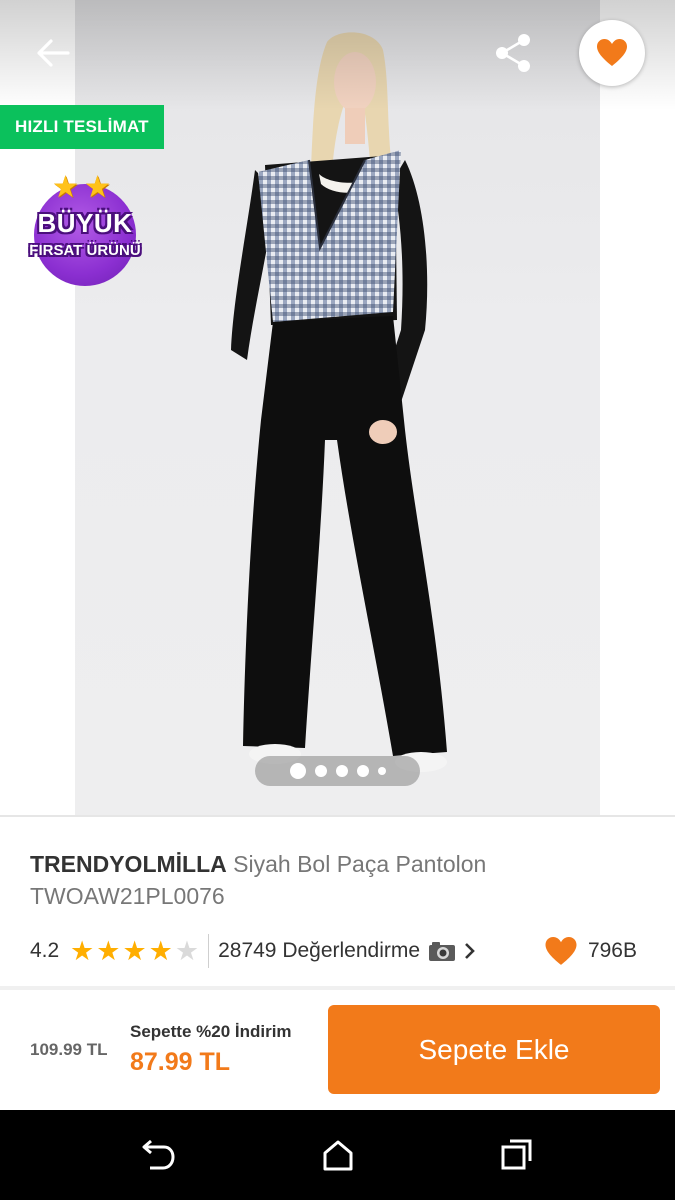 The width and height of the screenshot is (675, 1200). I want to click on gallery-pagination, so click(337, 771).